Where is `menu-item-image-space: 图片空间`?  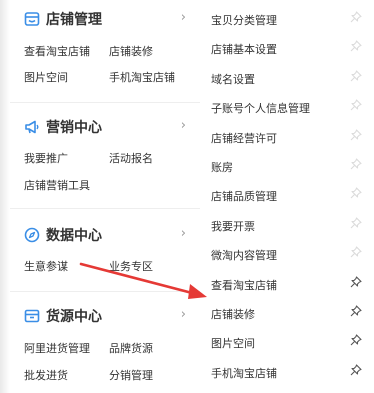
menu-item-image-space: 图片空间 is located at coordinates (46, 77).